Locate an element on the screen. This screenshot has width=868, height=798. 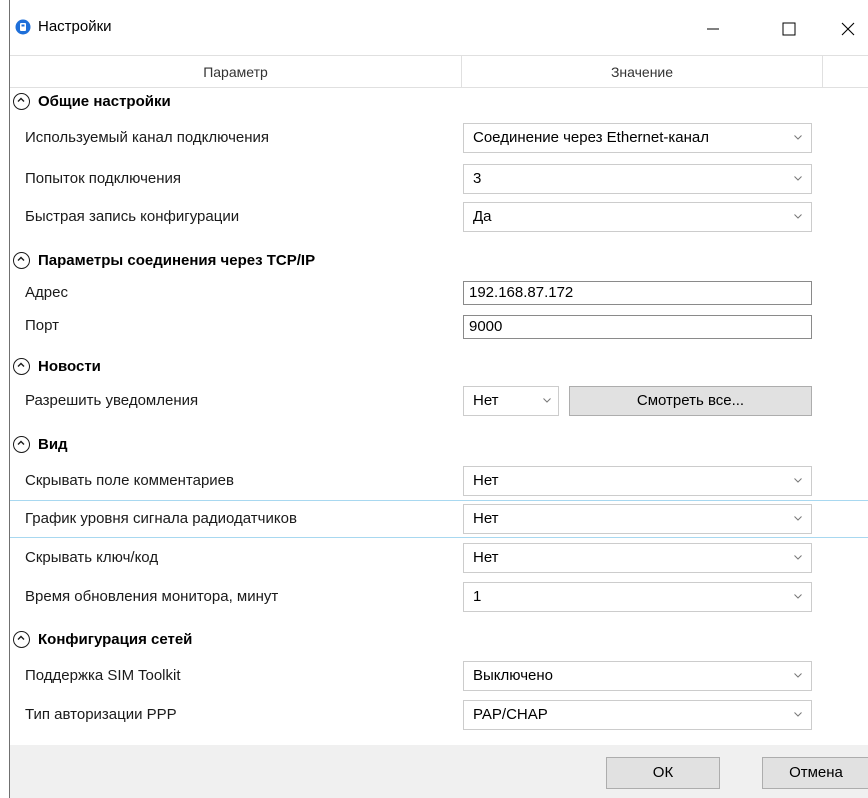
section-title: Конфигурация сетей is located at coordinates (115, 639).